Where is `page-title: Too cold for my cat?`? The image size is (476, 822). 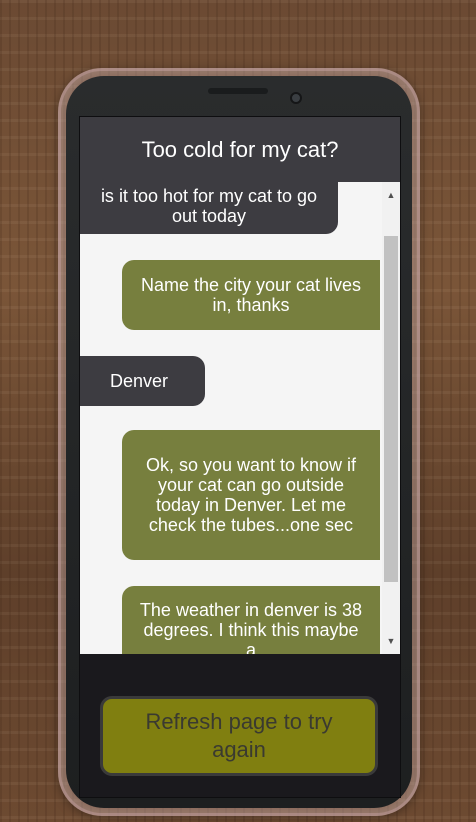
page-title: Too cold for my cat? is located at coordinates (240, 149).